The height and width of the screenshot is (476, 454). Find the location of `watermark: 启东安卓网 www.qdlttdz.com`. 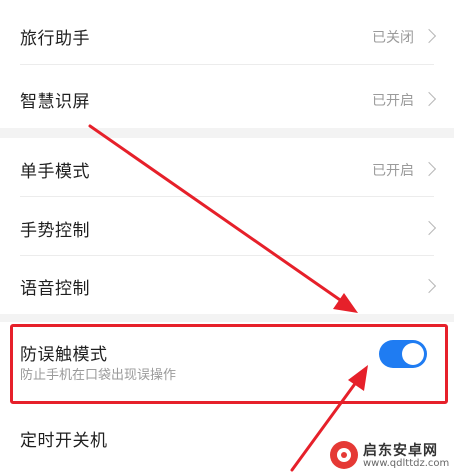

watermark: 启东安卓网 www.qdlttdz.com is located at coordinates (392, 455).